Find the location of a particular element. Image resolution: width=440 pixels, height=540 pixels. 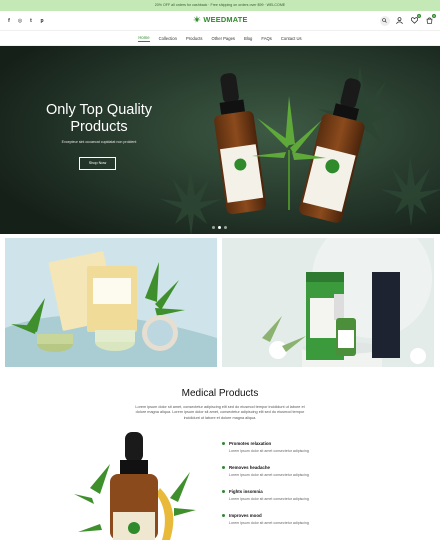

shop-now-button: Shop Now is located at coordinates (97, 163).